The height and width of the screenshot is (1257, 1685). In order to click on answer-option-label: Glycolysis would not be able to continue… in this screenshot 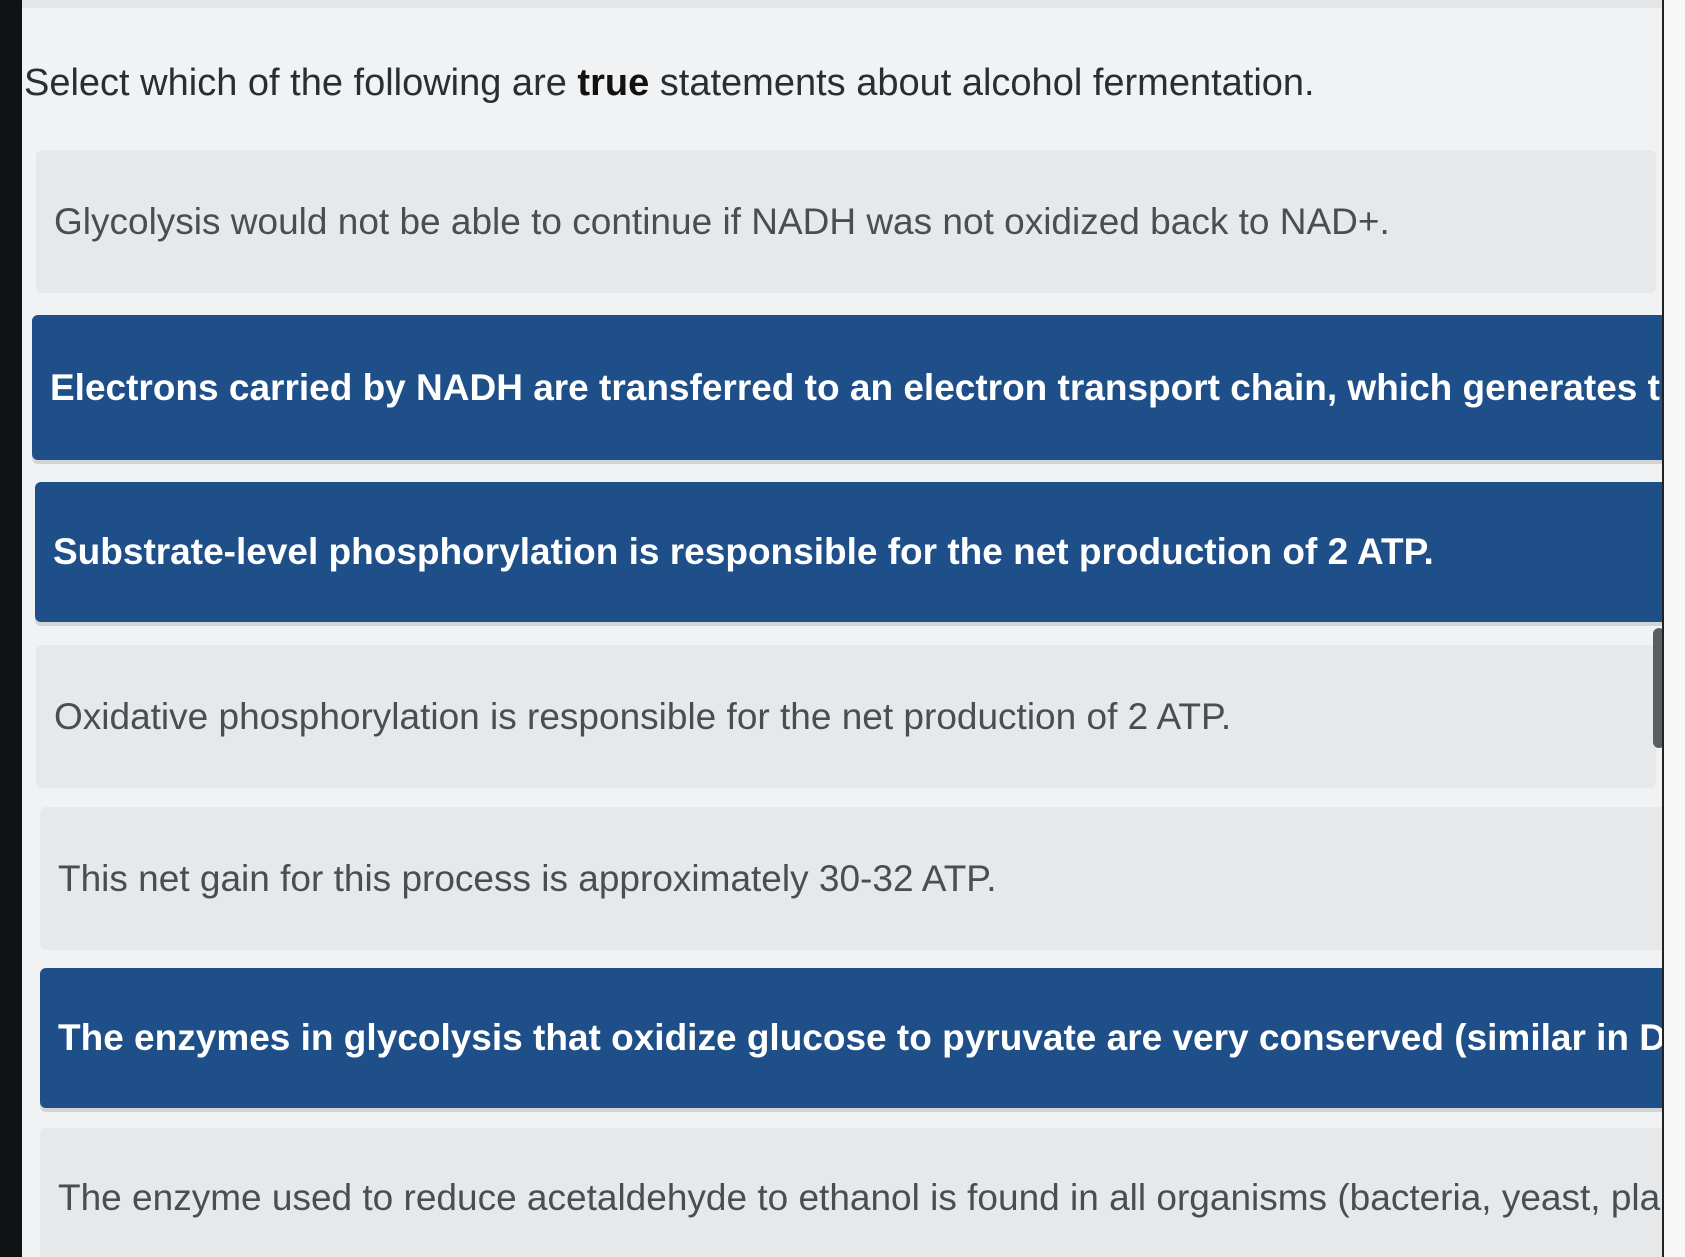, I will do `click(722, 221)`.